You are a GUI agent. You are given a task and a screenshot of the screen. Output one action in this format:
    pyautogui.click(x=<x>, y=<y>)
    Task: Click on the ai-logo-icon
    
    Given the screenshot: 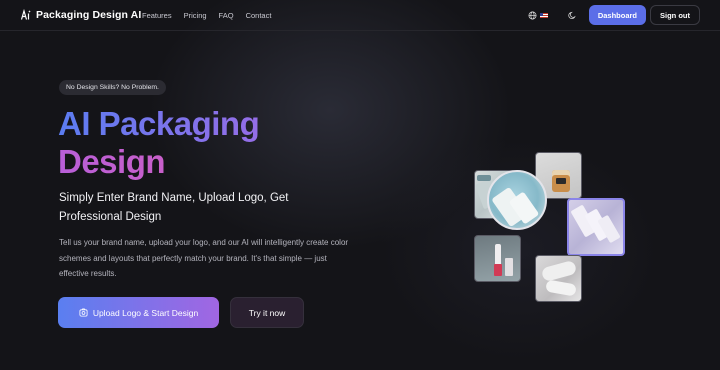 What is the action you would take?
    pyautogui.click(x=25, y=14)
    